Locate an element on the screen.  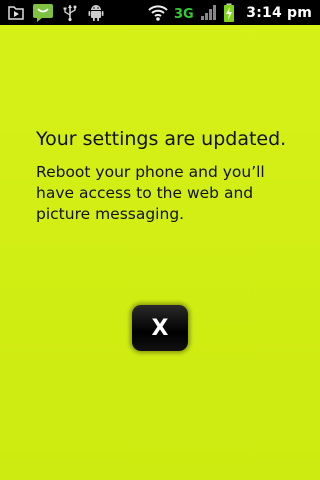
notification-icons is located at coordinates (59, 12).